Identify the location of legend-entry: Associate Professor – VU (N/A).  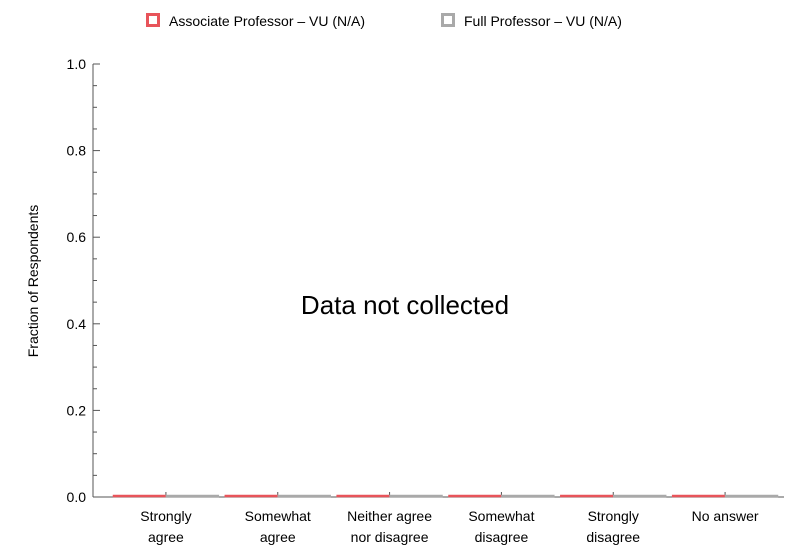
(255, 21).